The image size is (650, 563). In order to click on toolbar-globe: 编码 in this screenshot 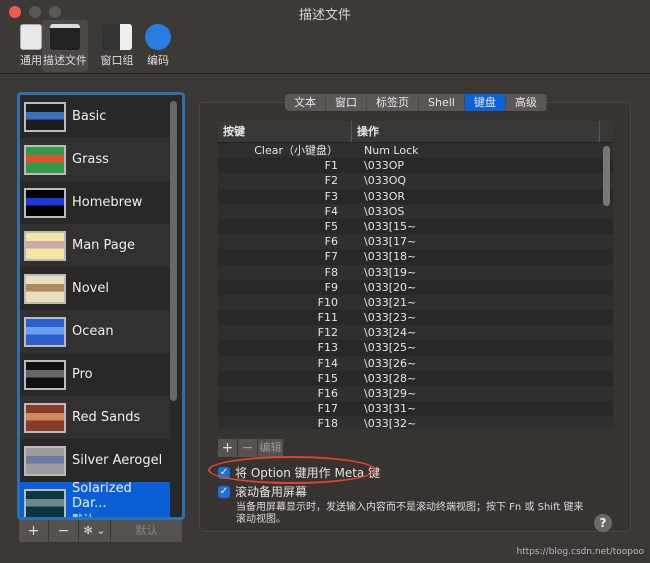, I will do `click(158, 46)`.